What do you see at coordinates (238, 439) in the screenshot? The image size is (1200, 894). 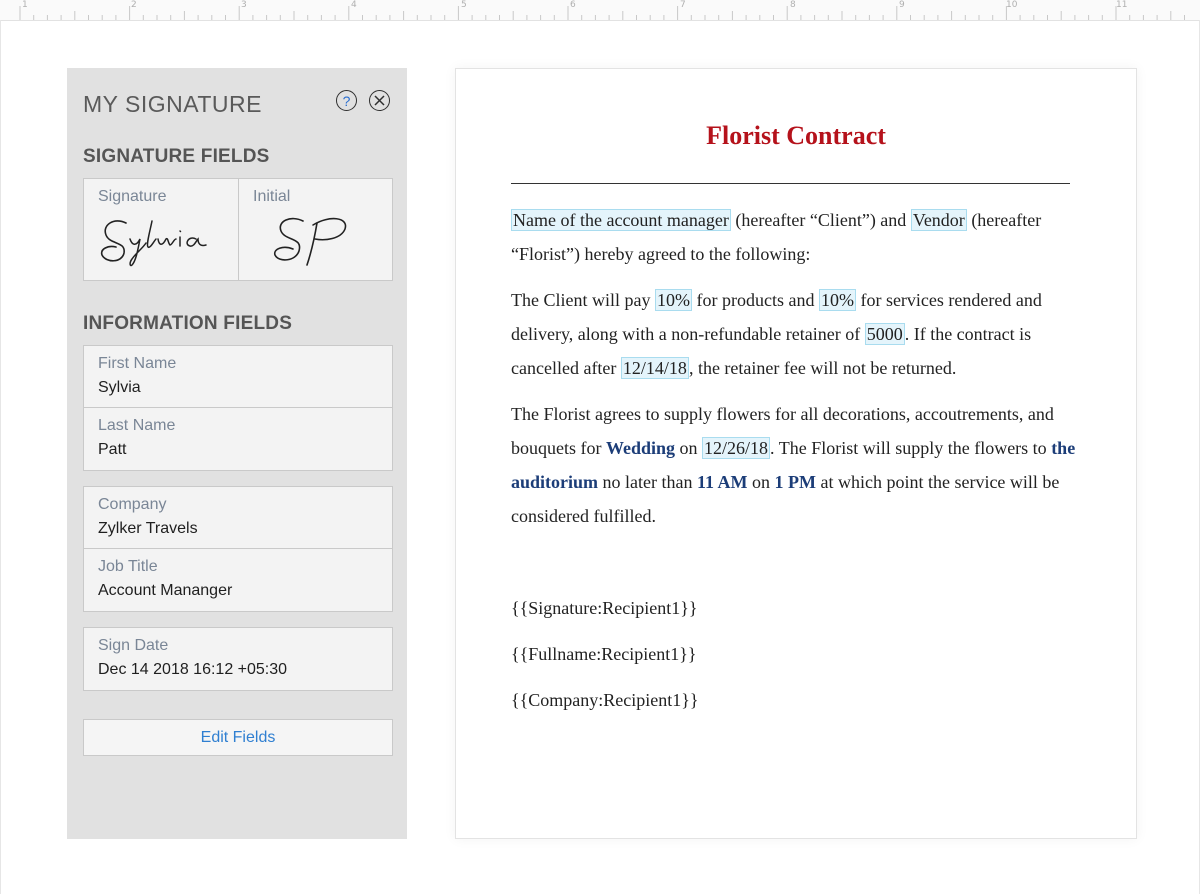 I see `last-name-field: Last Name Patt` at bounding box center [238, 439].